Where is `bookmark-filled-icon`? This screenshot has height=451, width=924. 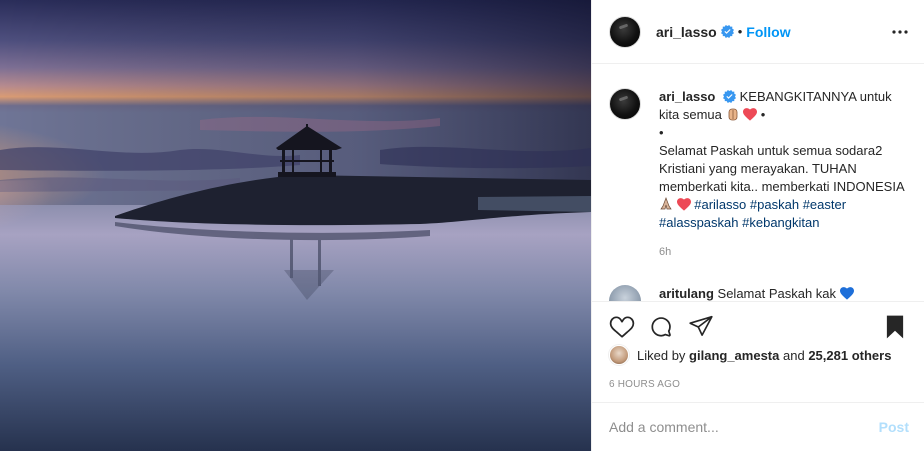
bookmark-filled-icon is located at coordinates (895, 327).